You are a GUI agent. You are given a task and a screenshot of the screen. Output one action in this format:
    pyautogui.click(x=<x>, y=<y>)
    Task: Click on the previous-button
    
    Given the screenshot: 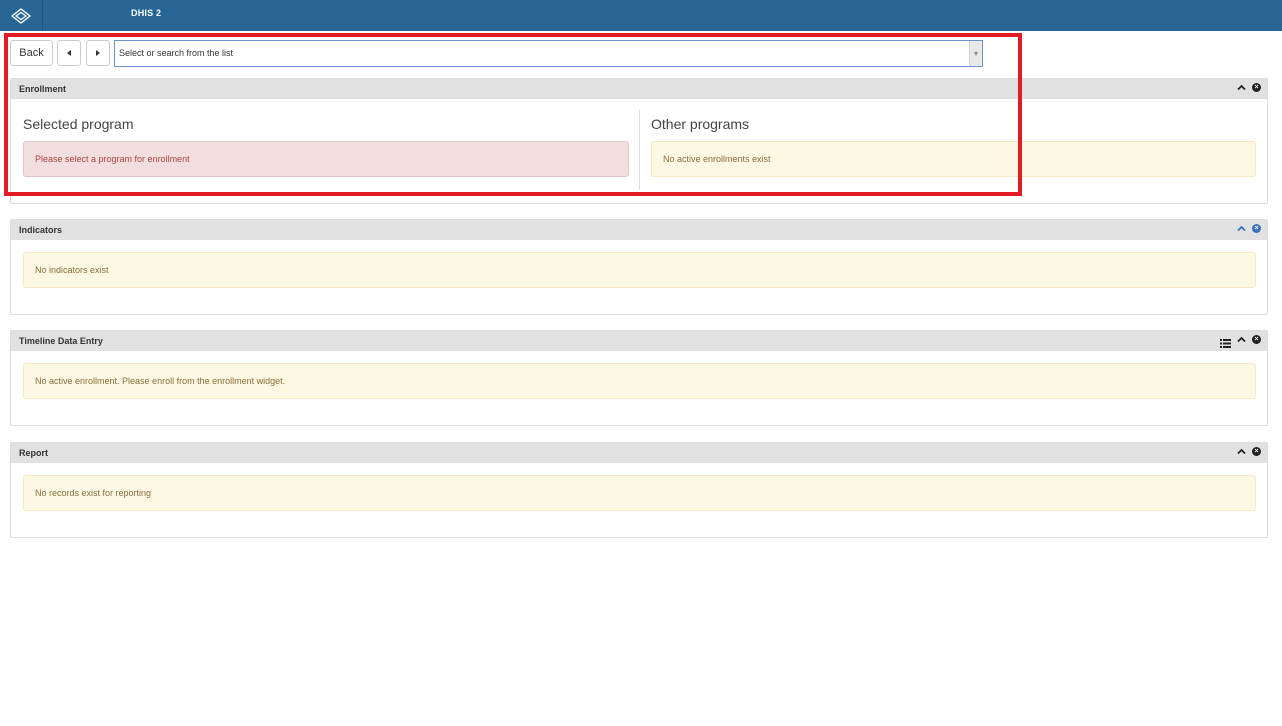 What is the action you would take?
    pyautogui.click(x=69, y=53)
    